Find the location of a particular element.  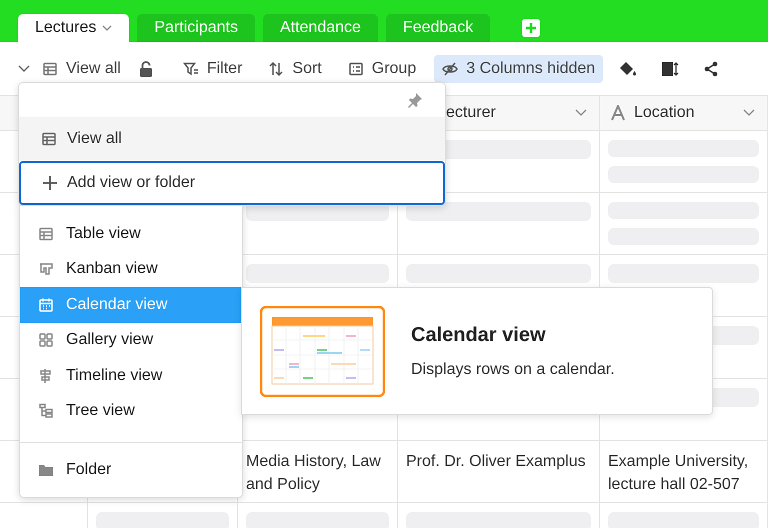

table-cell-text: Prof. Dr. Oliver Examplus is located at coordinates (496, 462).